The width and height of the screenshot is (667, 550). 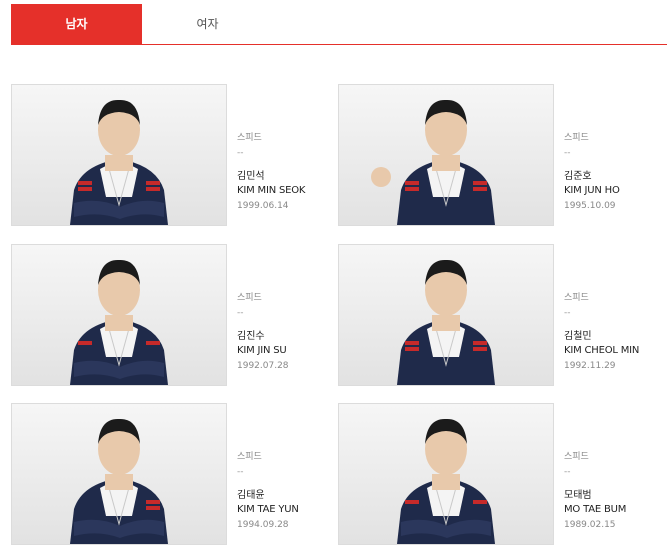 I want to click on athlete-name-korean: 모태범, so click(x=578, y=495).